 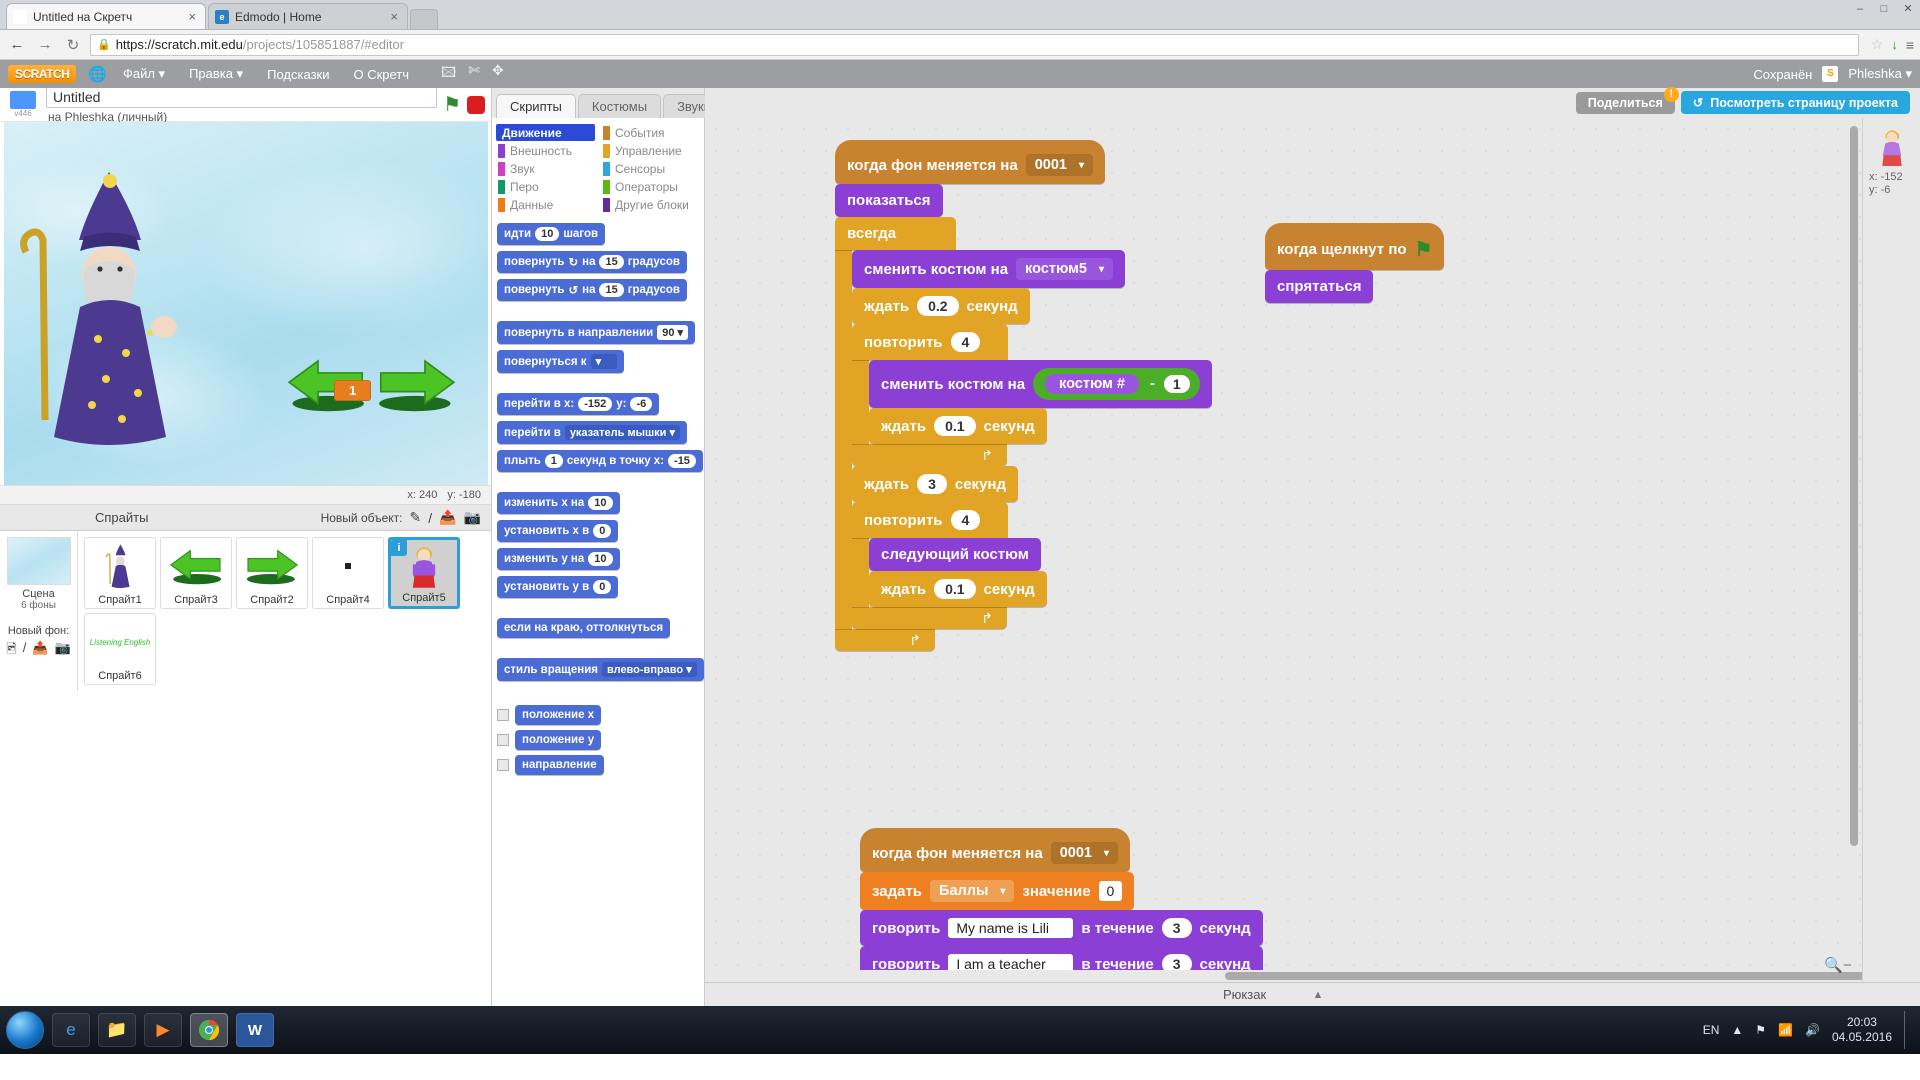 I want to click on show-desktop-button, so click(x=1909, y=1030).